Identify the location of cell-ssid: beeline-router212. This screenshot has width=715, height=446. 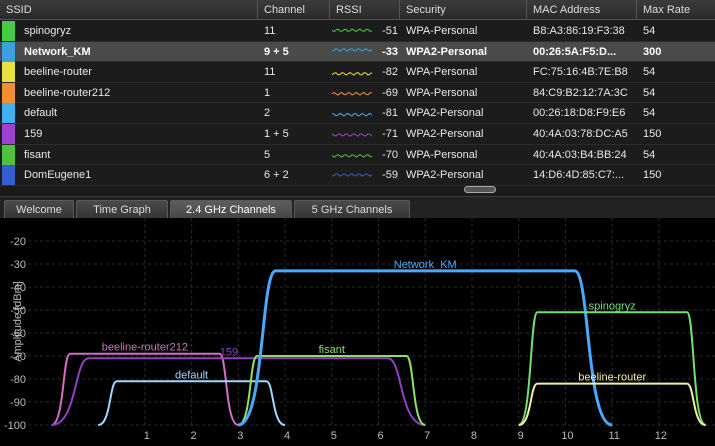
(67, 92).